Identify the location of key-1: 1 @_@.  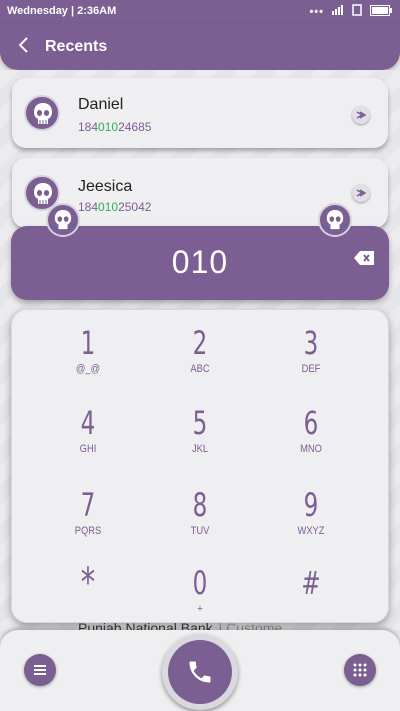
(88, 353).